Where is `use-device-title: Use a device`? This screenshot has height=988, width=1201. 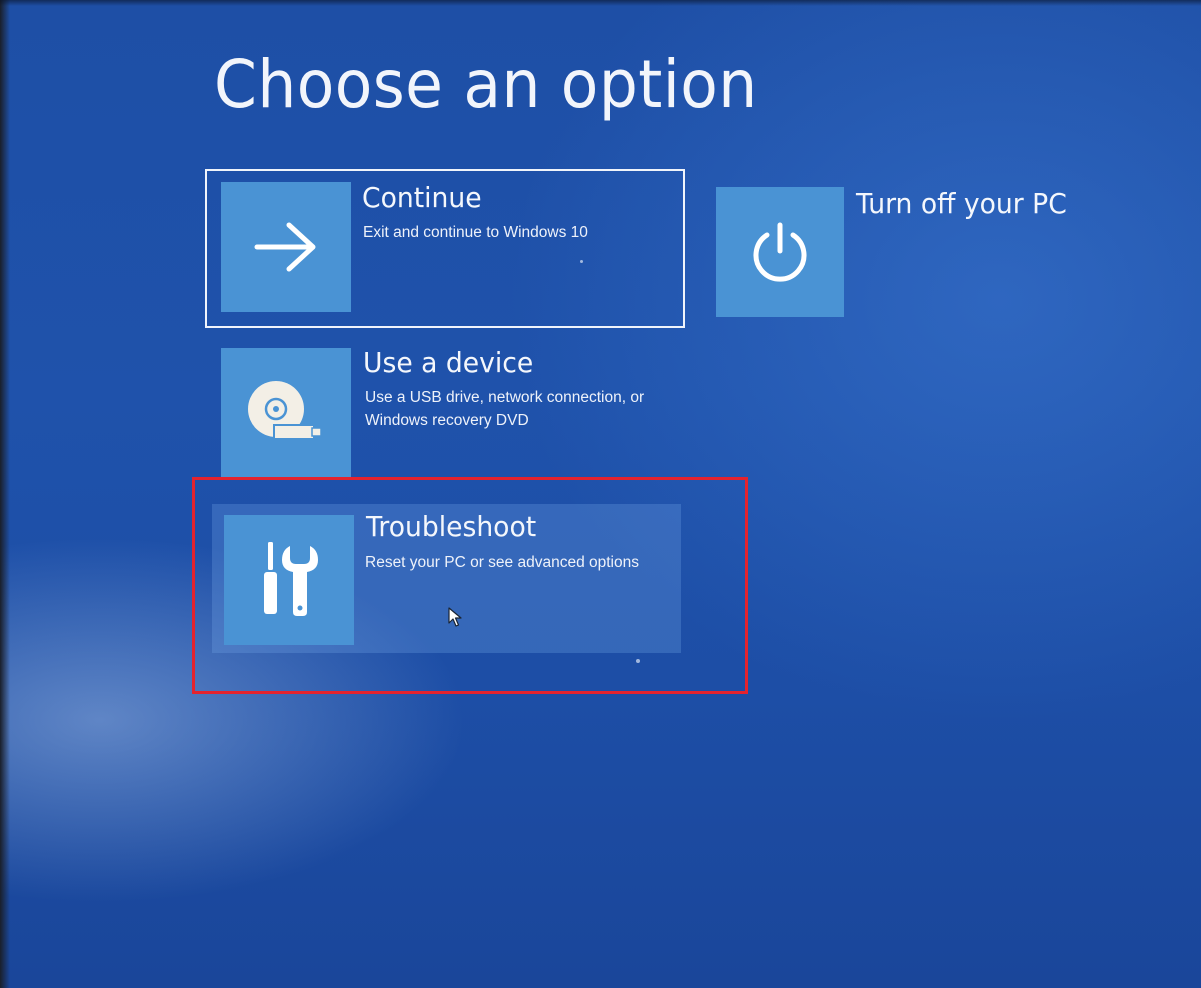 use-device-title: Use a device is located at coordinates (448, 362).